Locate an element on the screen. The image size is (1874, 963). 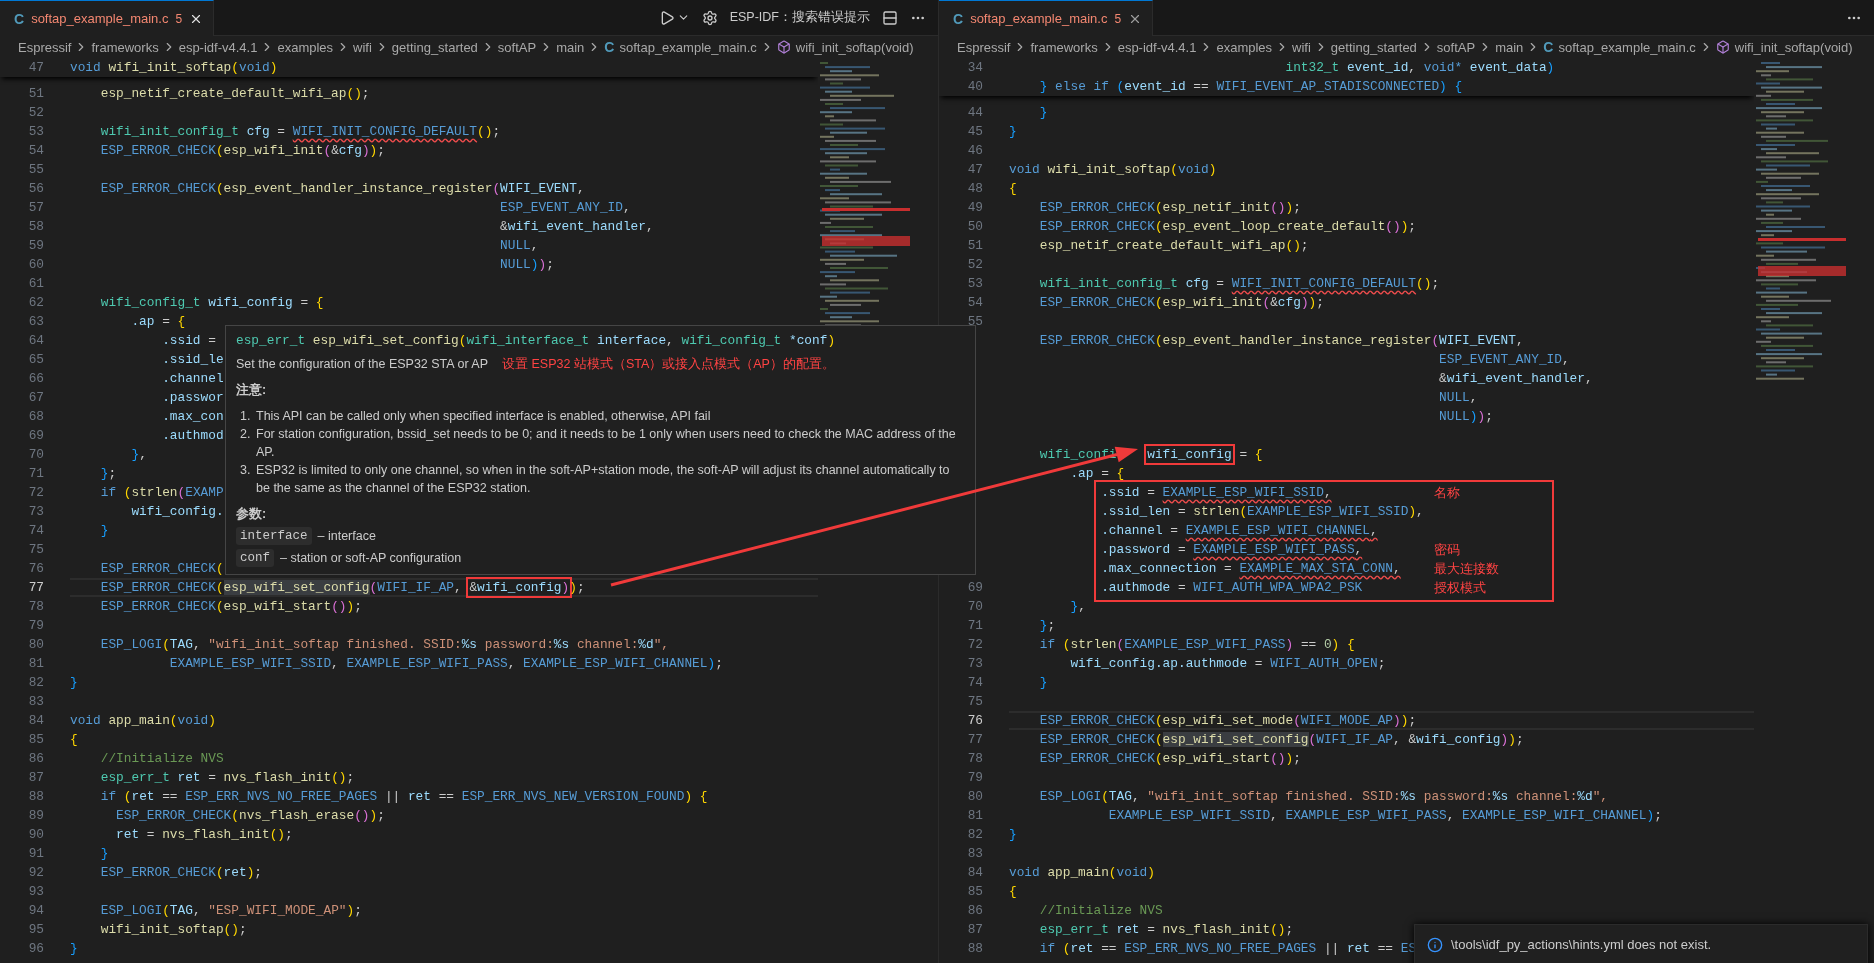
list-item: 2. For station configuration, bssid_set needs to be 0; and it needs to be 1 only when users need to check the MAC address of the AP. is located at coordinates (598, 443).